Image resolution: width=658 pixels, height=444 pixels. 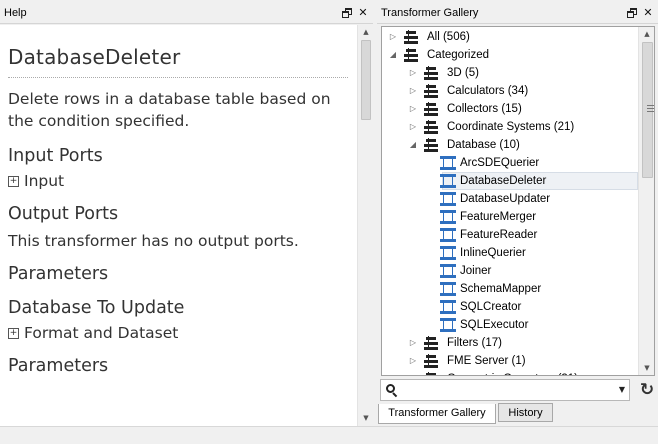 What do you see at coordinates (58, 366) in the screenshot?
I see `parameters-heading-2: Parameters` at bounding box center [58, 366].